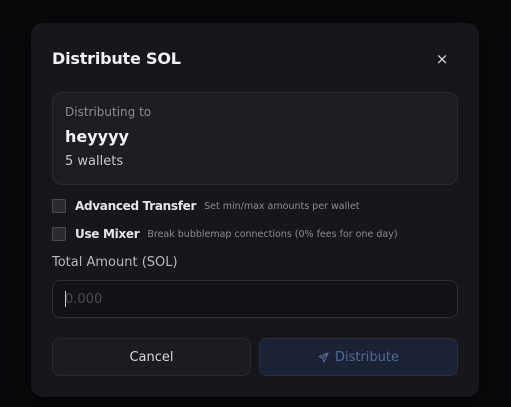 This screenshot has width=511, height=407. Describe the element at coordinates (59, 206) in the screenshot. I see `advanced-transfer-checkbox` at that location.